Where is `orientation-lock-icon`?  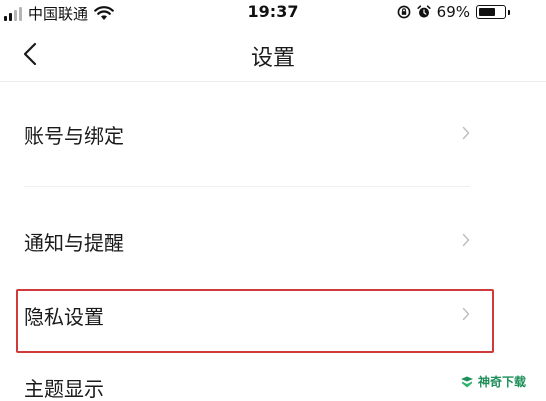 orientation-lock-icon is located at coordinates (404, 12).